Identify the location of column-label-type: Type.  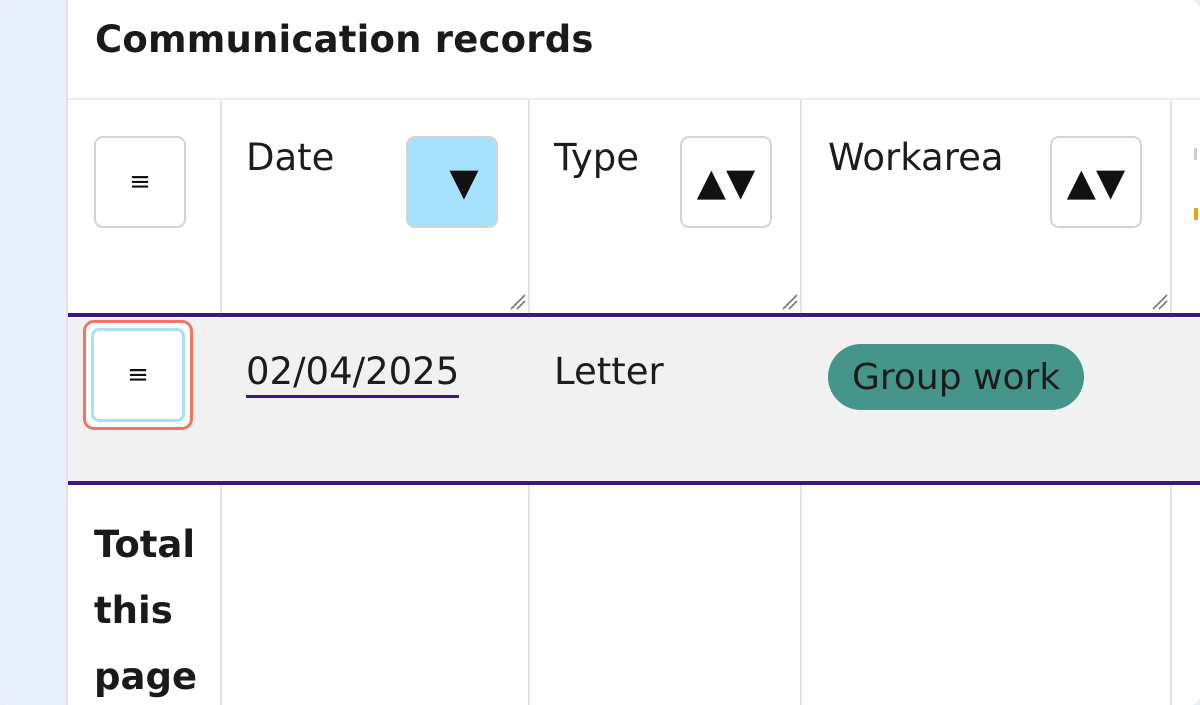
(596, 157).